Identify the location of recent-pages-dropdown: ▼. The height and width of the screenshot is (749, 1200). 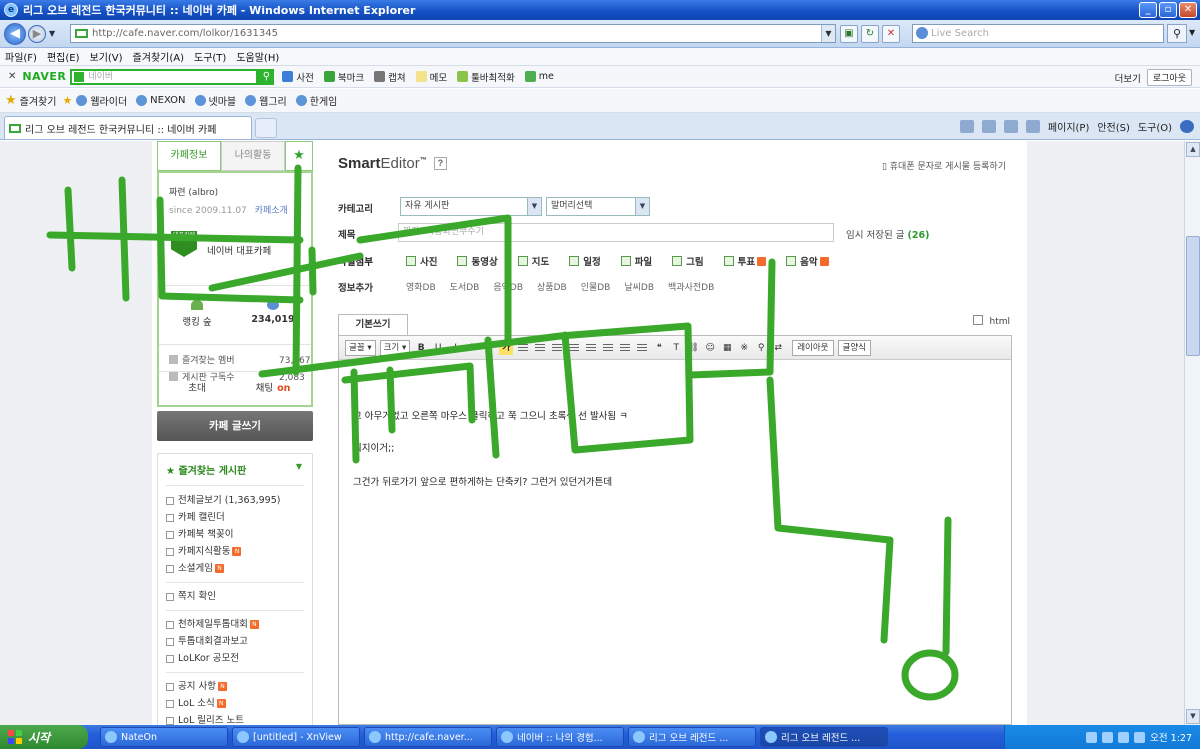
(52, 33).